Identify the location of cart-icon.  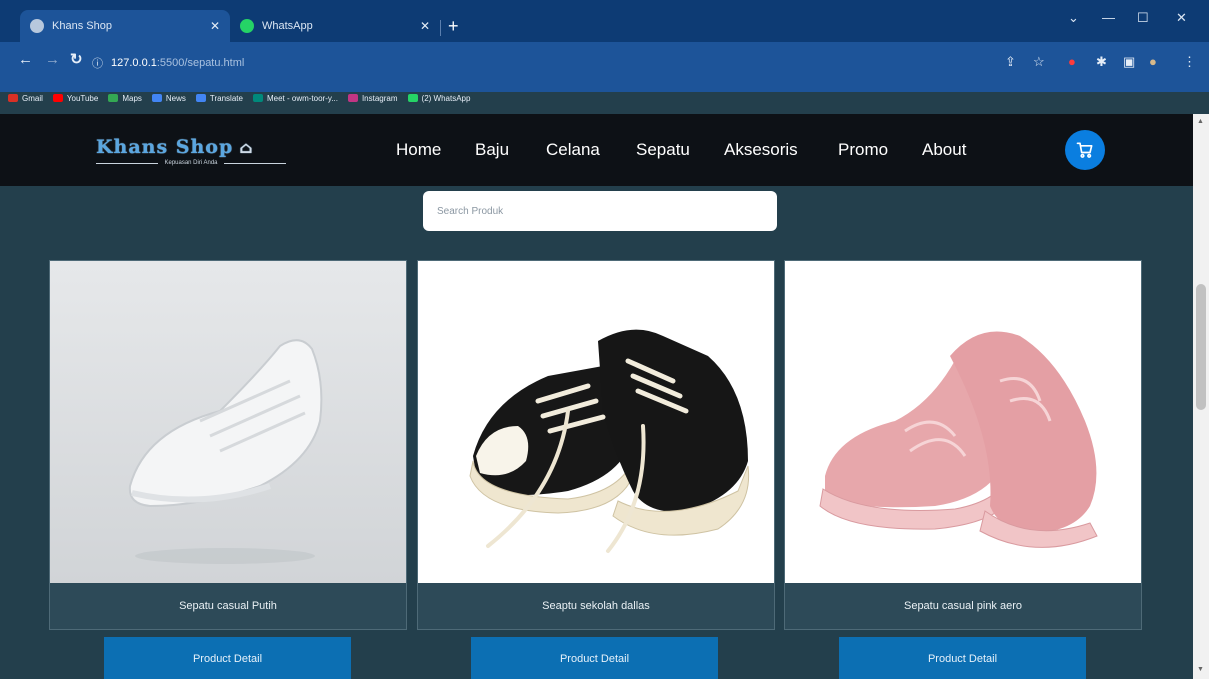
(1084, 150).